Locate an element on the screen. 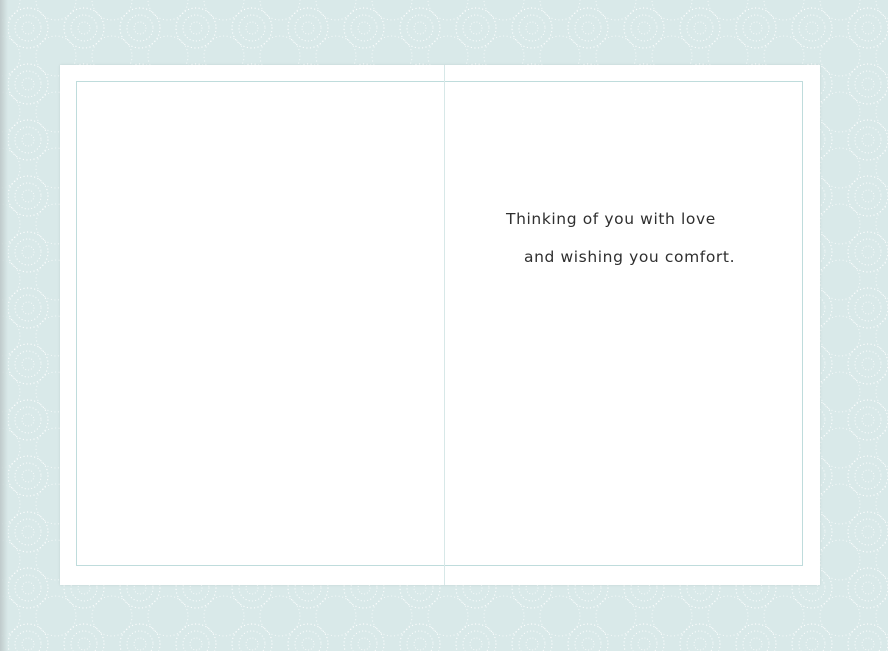  card-message-line-1: Thinking of you with love is located at coordinates (611, 219).